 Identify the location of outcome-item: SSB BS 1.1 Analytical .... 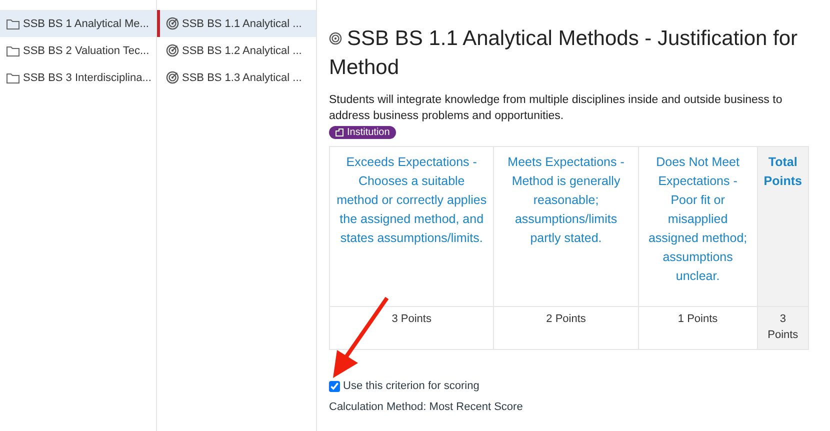
(236, 23).